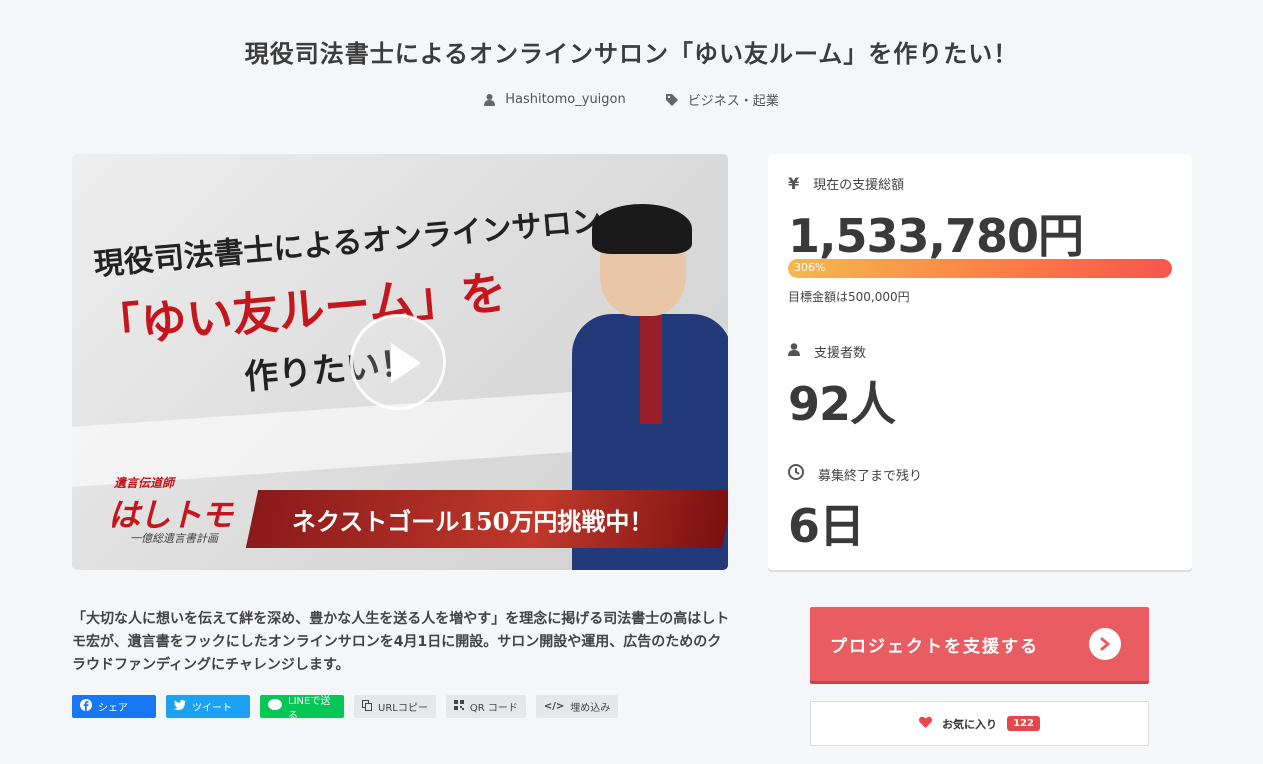 The image size is (1263, 764). Describe the element at coordinates (554, 706) in the screenshot. I see `code-icon: </>` at that location.